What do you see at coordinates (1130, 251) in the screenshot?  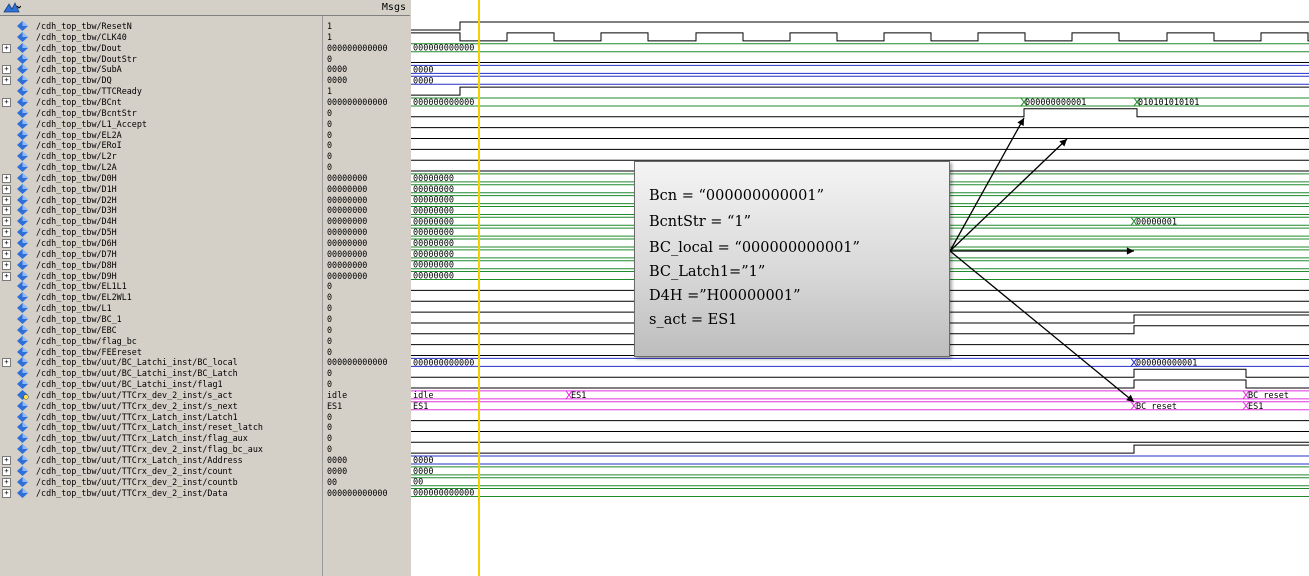 I see `callout-arrow-d4h-head` at bounding box center [1130, 251].